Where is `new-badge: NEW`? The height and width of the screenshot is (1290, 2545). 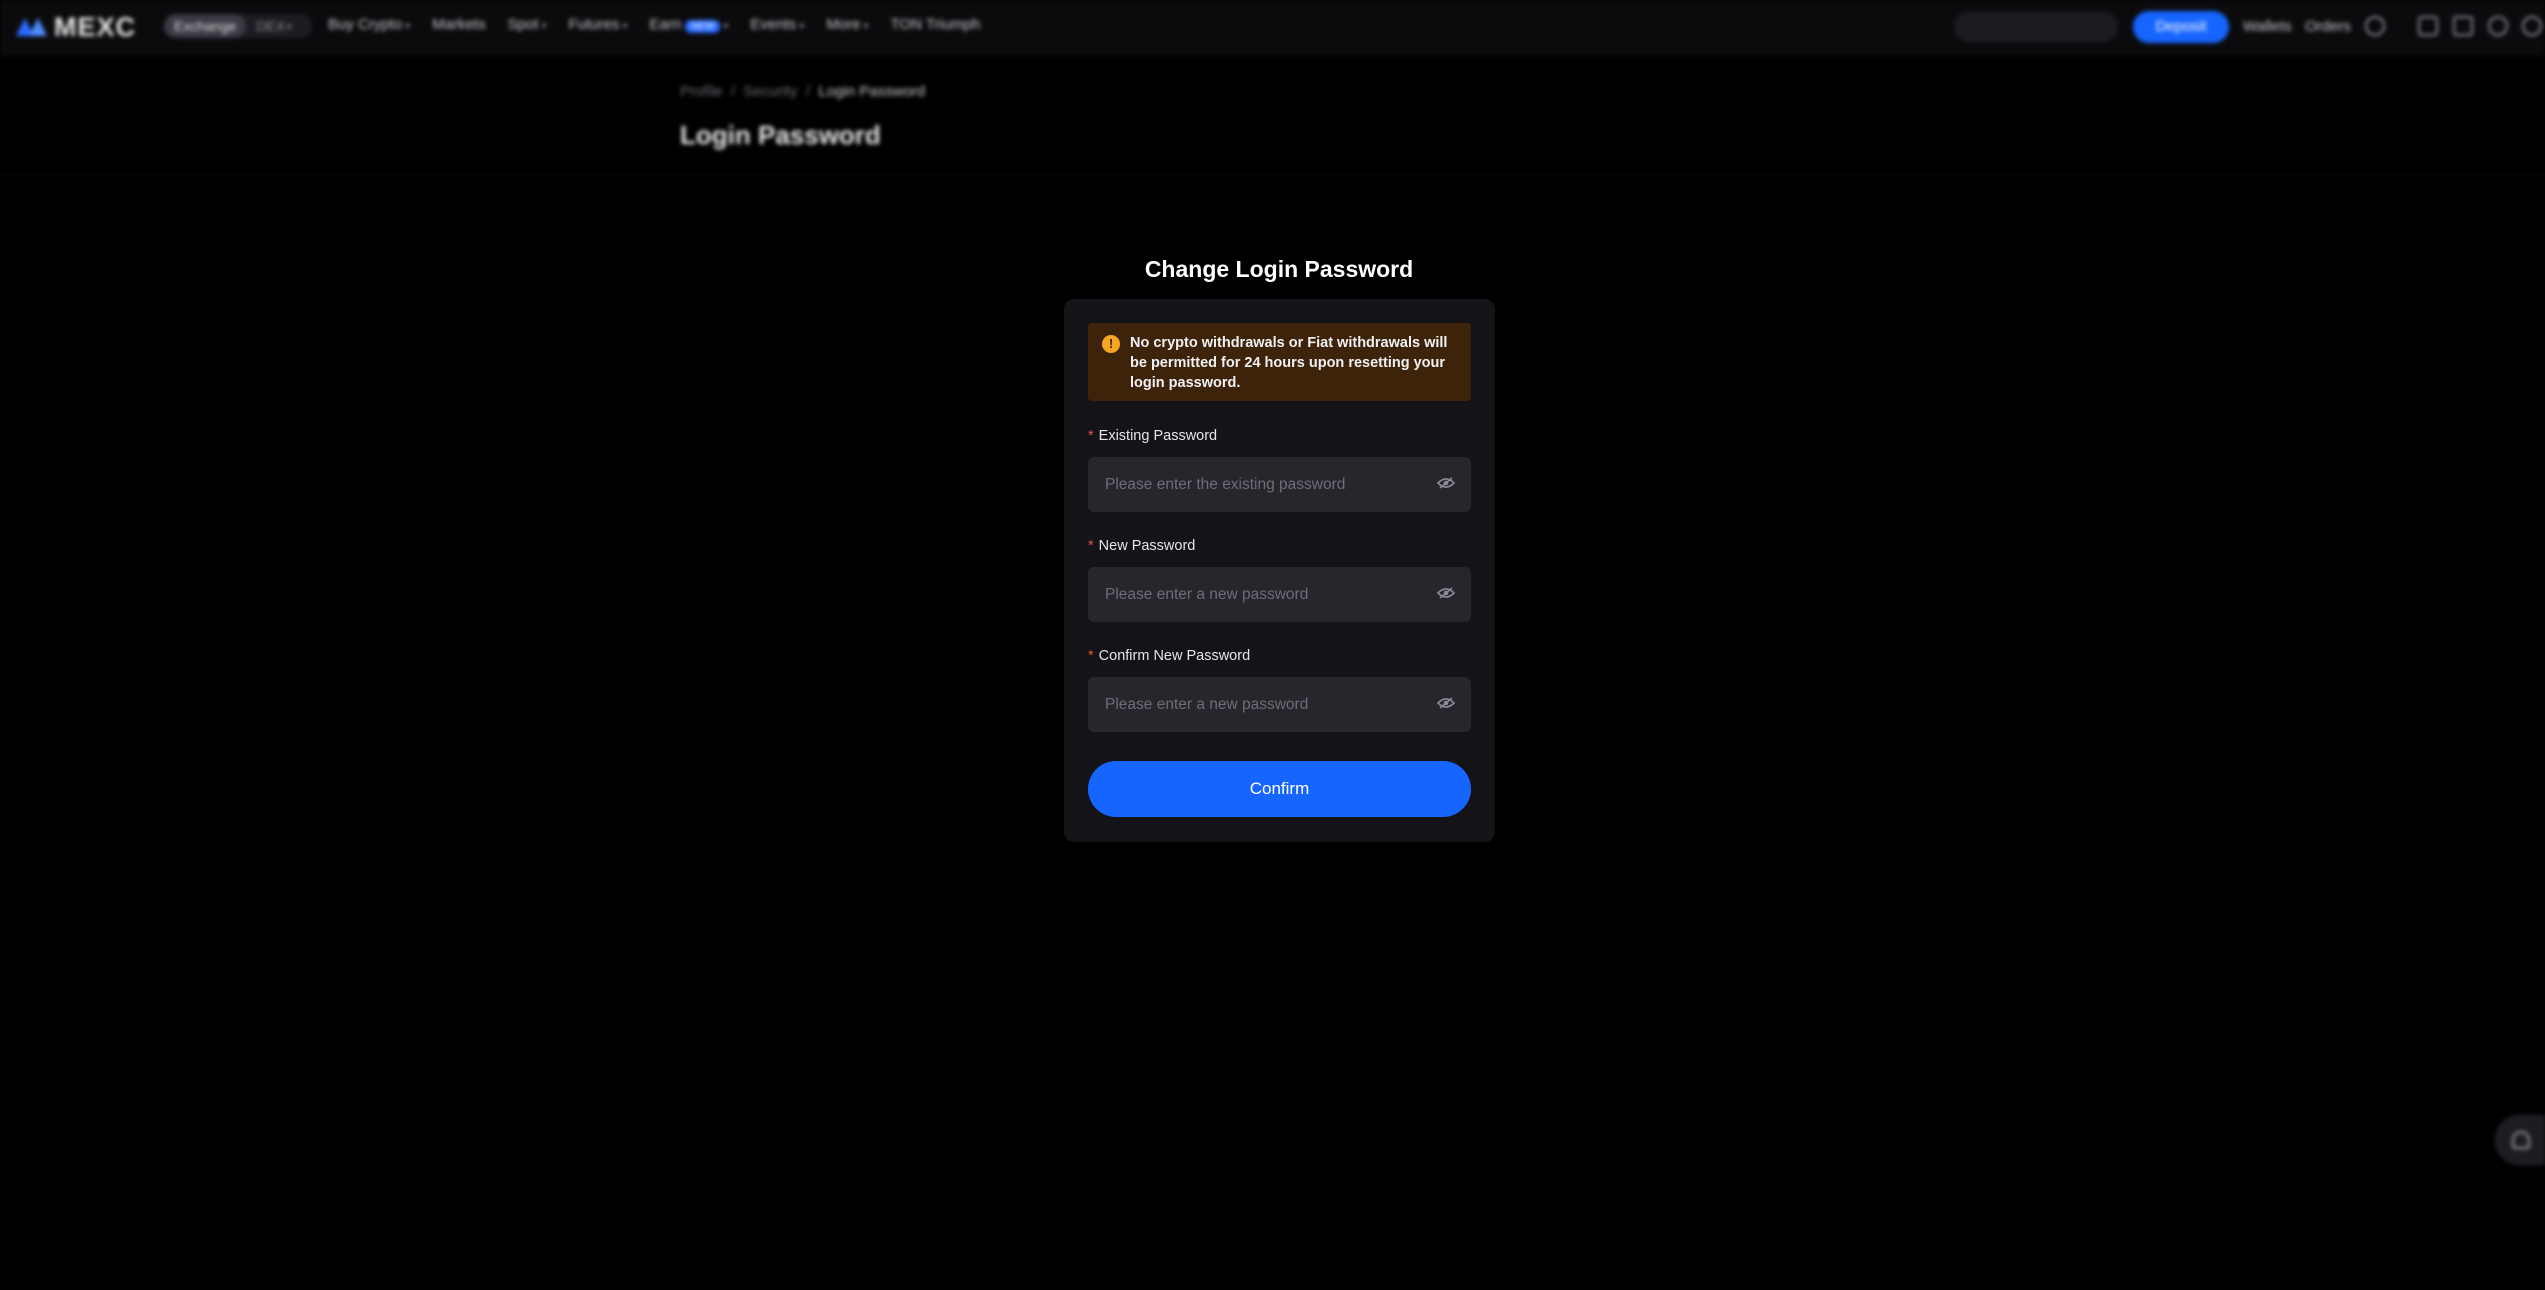 new-badge: NEW is located at coordinates (703, 26).